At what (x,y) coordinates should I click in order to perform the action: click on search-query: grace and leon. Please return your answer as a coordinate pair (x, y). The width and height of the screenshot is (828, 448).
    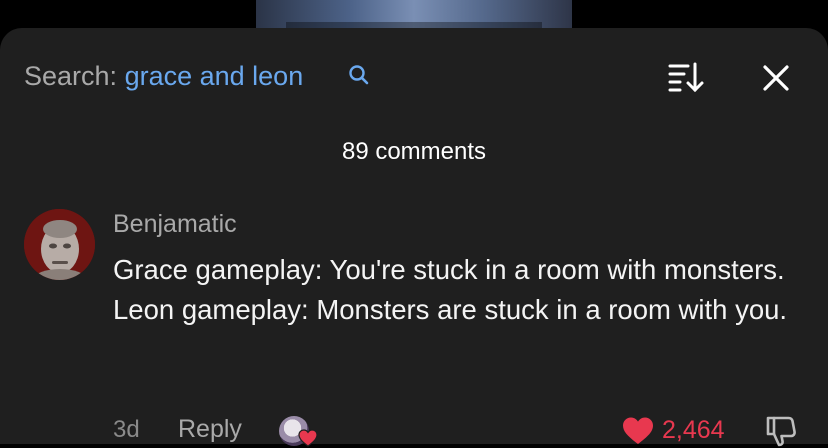
    Looking at the image, I should click on (214, 76).